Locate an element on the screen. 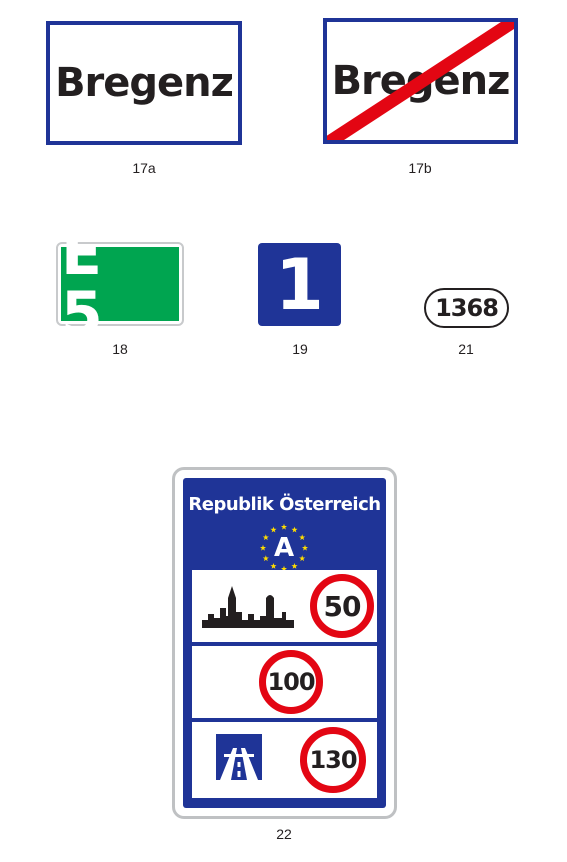 This screenshot has height=862, width=567. caption-19: 19 is located at coordinates (300, 349).